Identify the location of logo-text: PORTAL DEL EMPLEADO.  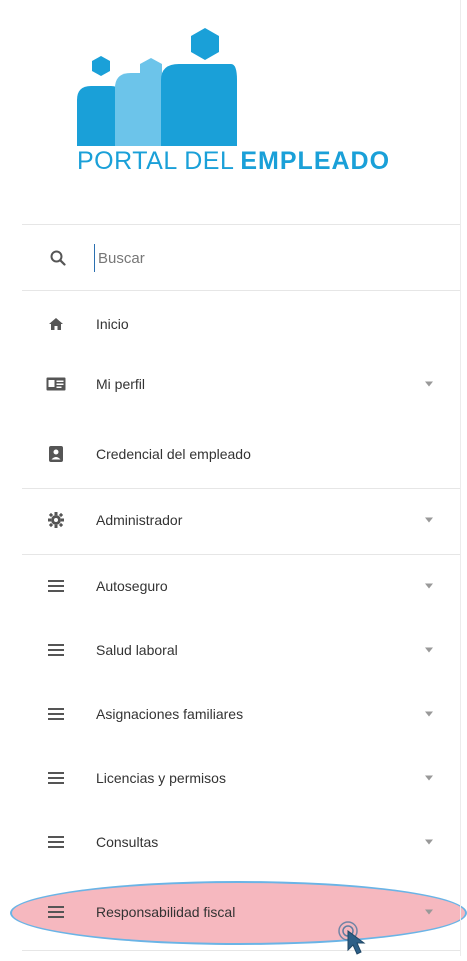
(233, 161).